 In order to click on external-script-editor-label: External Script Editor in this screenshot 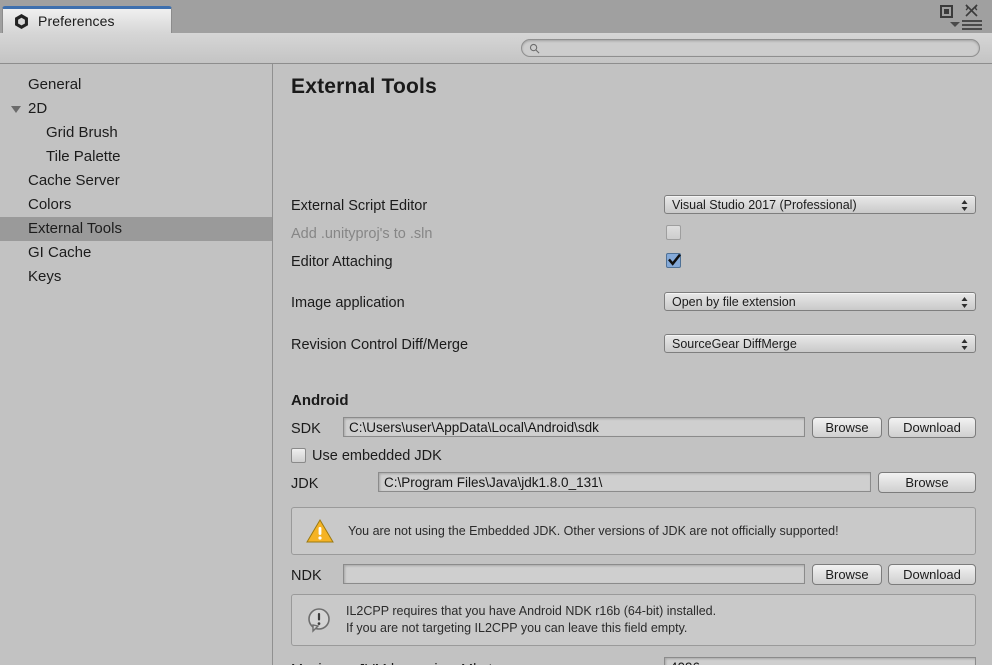, I will do `click(359, 206)`.